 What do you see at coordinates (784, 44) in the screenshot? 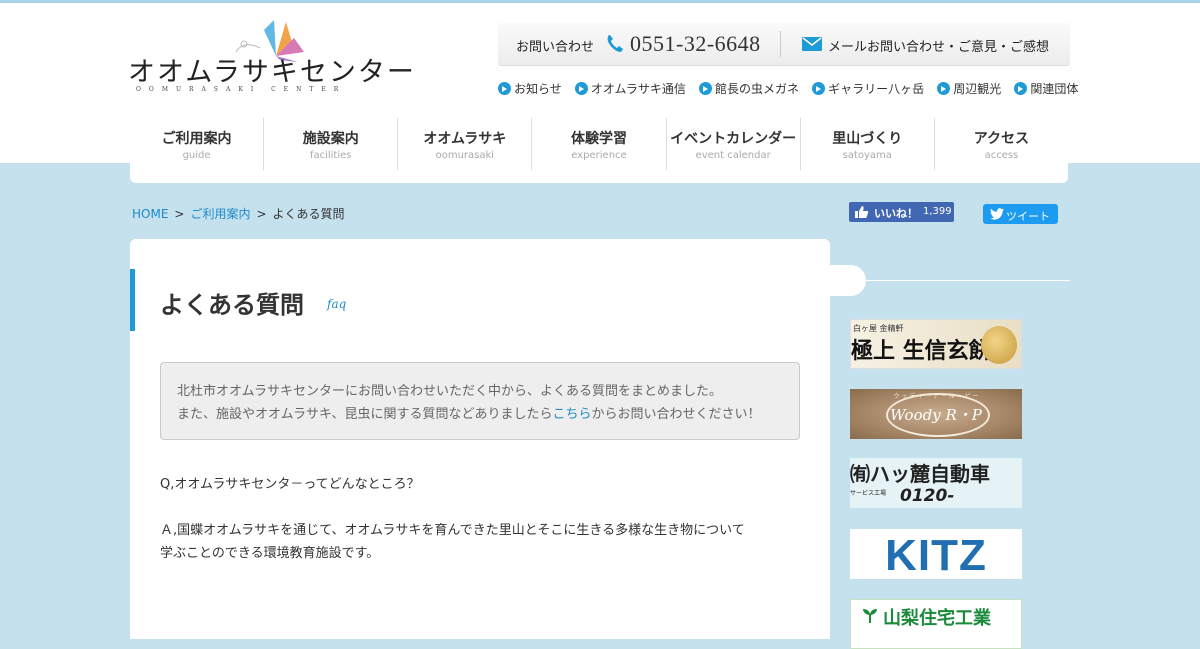
I see `contact-bar: お問い合わせ 0551-32-6648 メールお問い合わせ・ご意見・ご感想` at bounding box center [784, 44].